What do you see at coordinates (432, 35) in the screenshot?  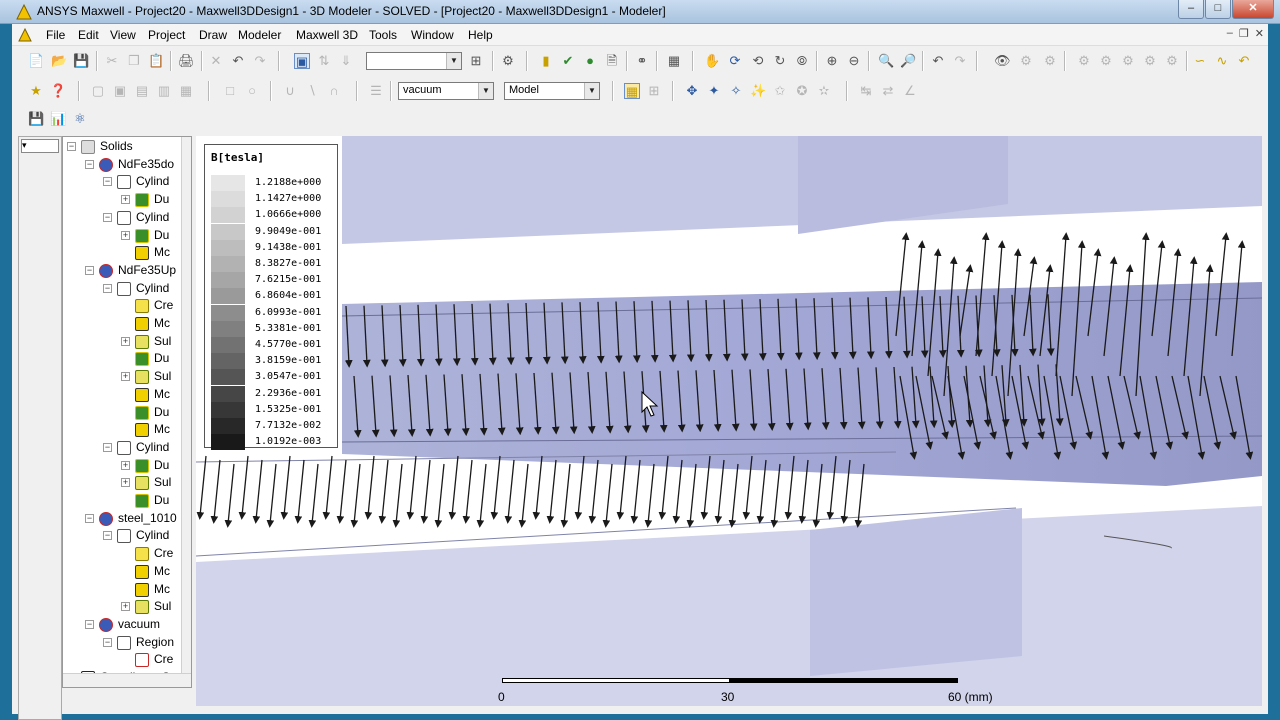 I see `menu-window: Window` at bounding box center [432, 35].